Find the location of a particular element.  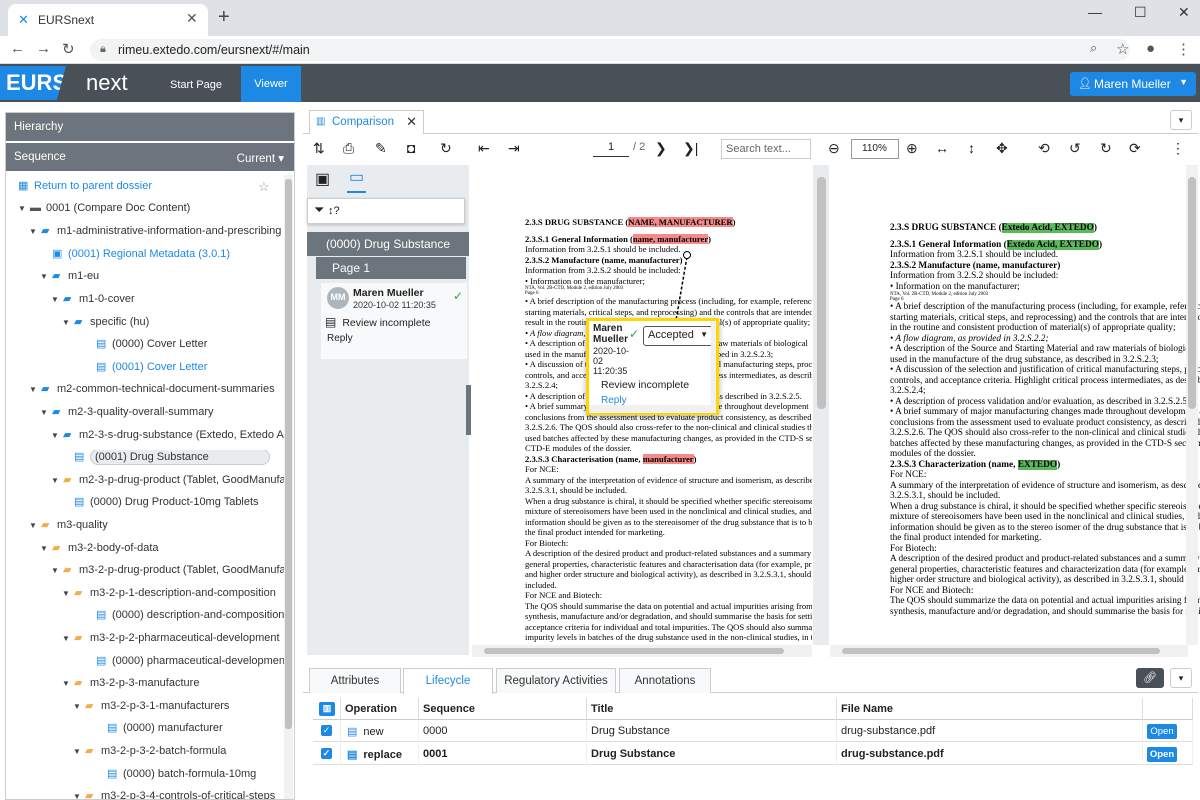

annotation-reply-link: Reply is located at coordinates (340, 338).